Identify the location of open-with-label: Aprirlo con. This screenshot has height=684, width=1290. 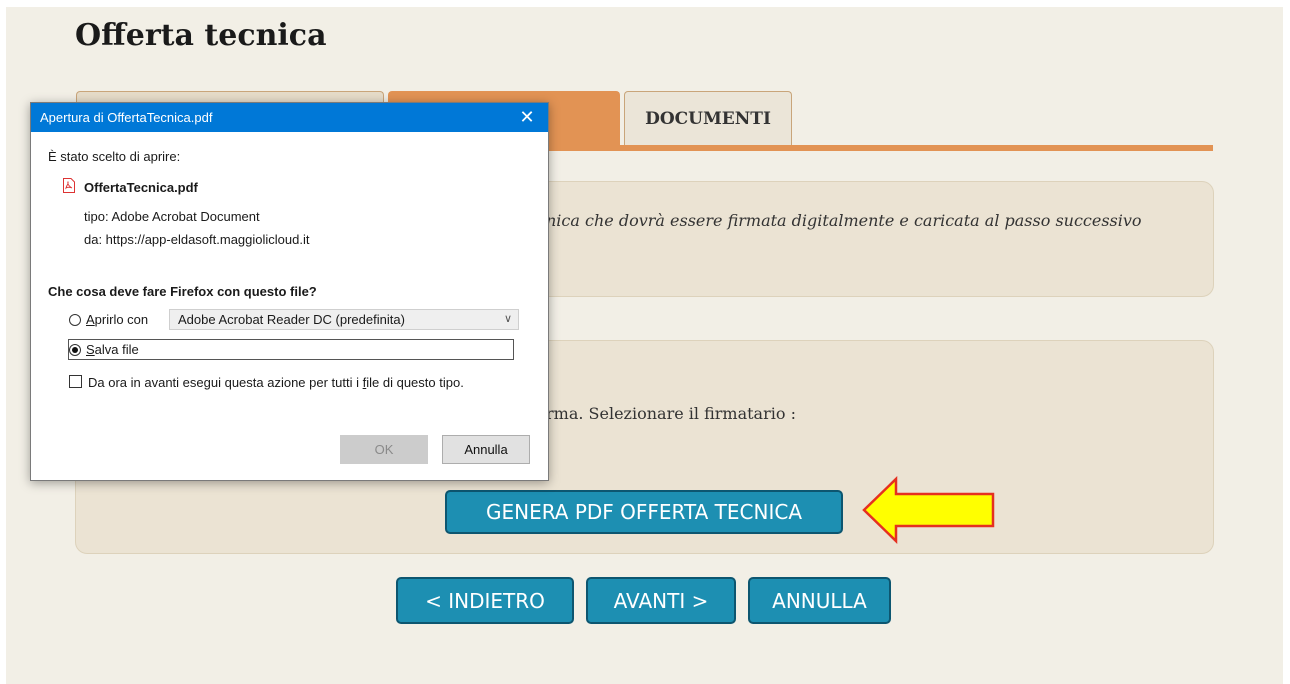
(117, 319).